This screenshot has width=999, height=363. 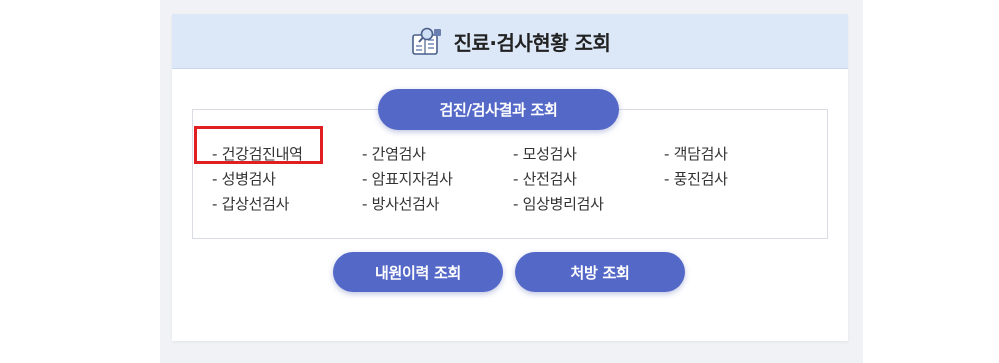 I want to click on prescription-lookup-button: 처방 조회, so click(x=600, y=272).